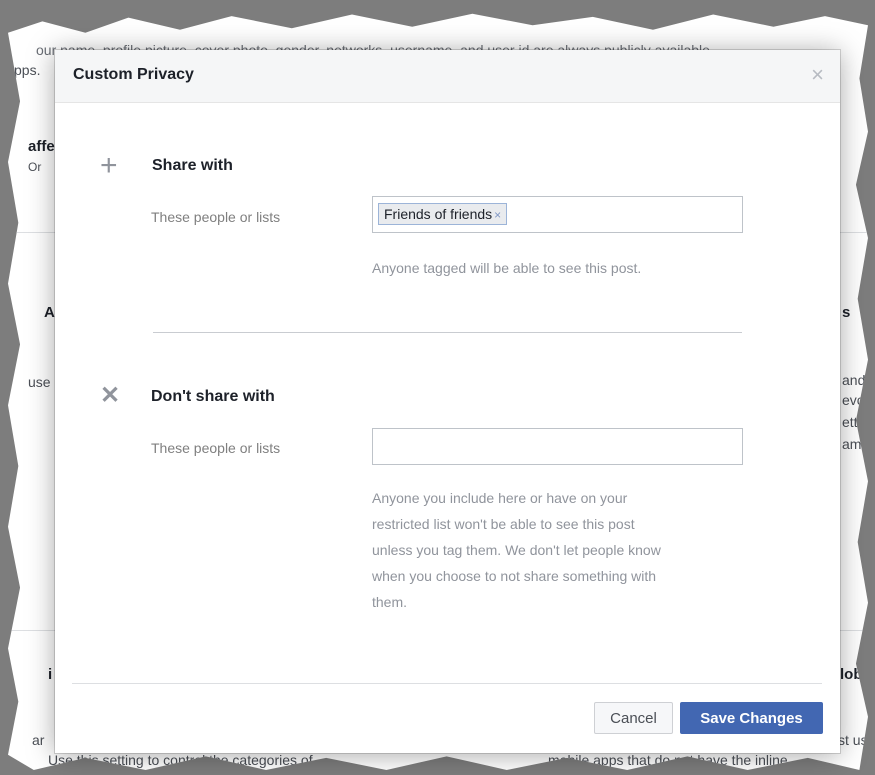 The width and height of the screenshot is (875, 775). What do you see at coordinates (817, 75) in the screenshot?
I see `close-icon: ×` at bounding box center [817, 75].